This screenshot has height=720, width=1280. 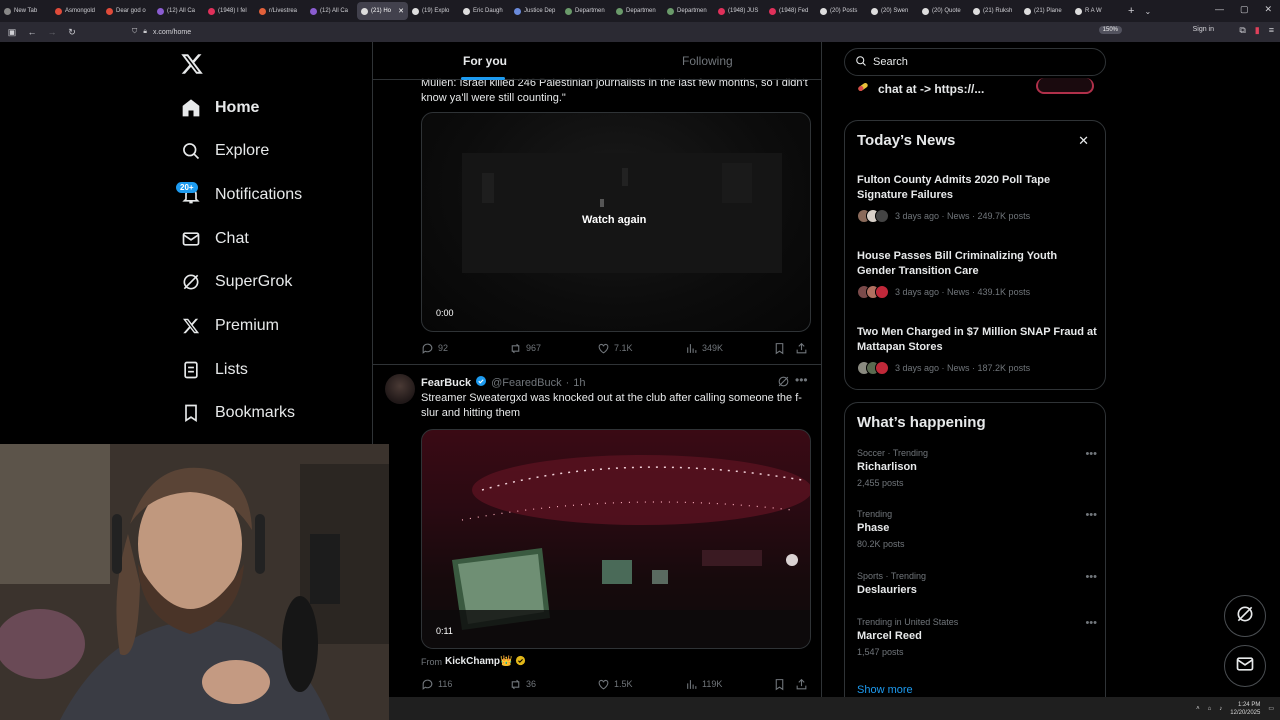 What do you see at coordinates (1268, 9) in the screenshot?
I see `close-window-icon: ✕` at bounding box center [1268, 9].